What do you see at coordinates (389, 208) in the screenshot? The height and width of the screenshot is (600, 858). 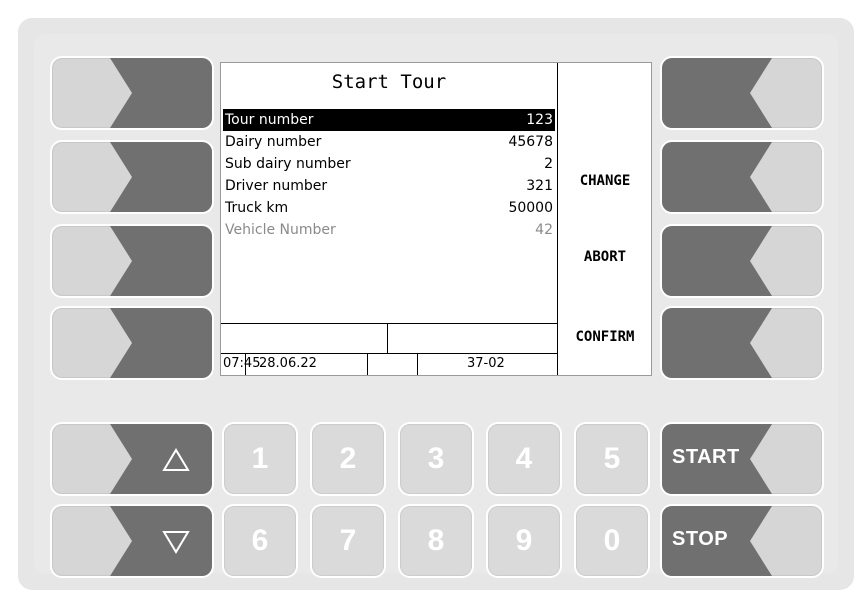 I see `field-truck-km: Truck km 50000` at bounding box center [389, 208].